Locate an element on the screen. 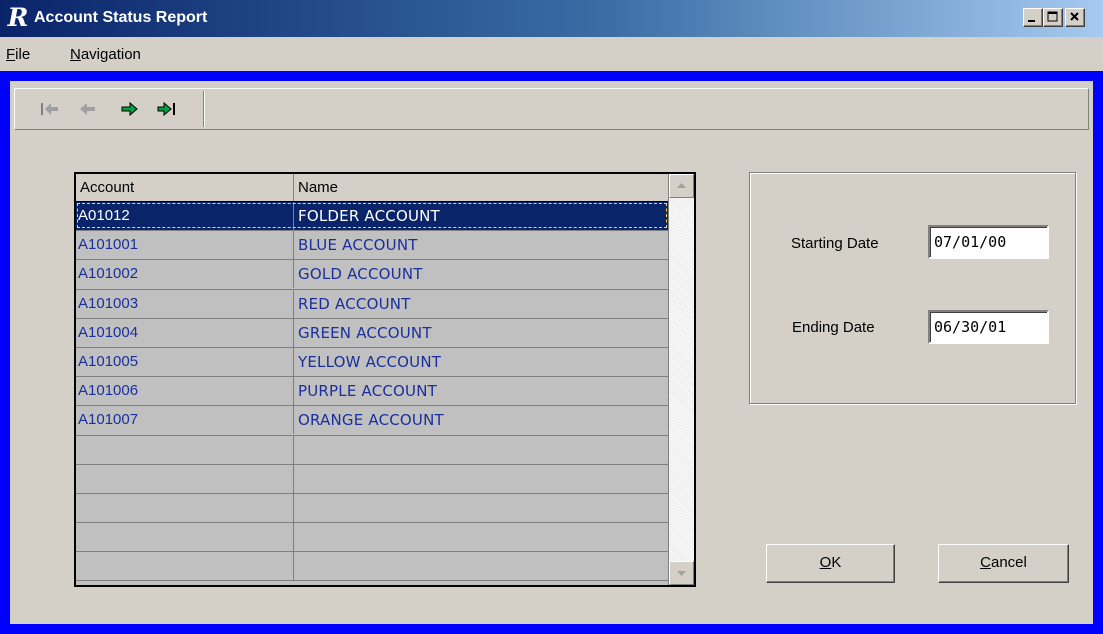  table-row: A101006 PURPLE ACCOUNT is located at coordinates (372, 392).